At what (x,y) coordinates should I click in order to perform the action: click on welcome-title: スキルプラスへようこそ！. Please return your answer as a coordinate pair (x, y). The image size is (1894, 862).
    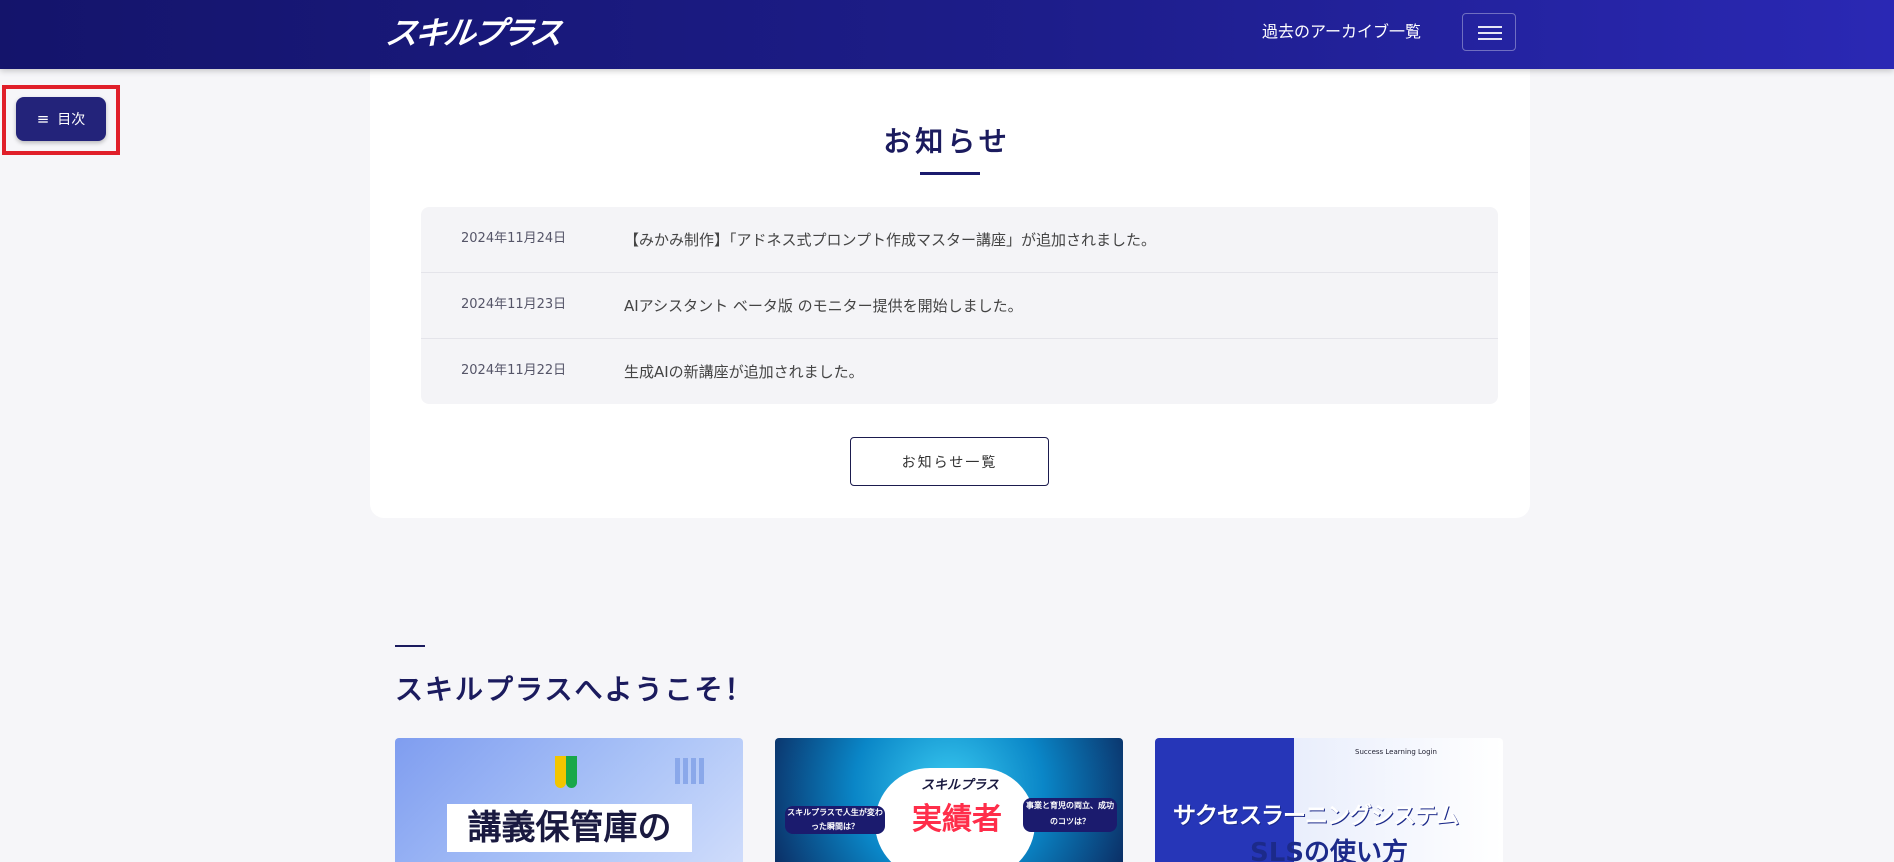
    Looking at the image, I should click on (575, 689).